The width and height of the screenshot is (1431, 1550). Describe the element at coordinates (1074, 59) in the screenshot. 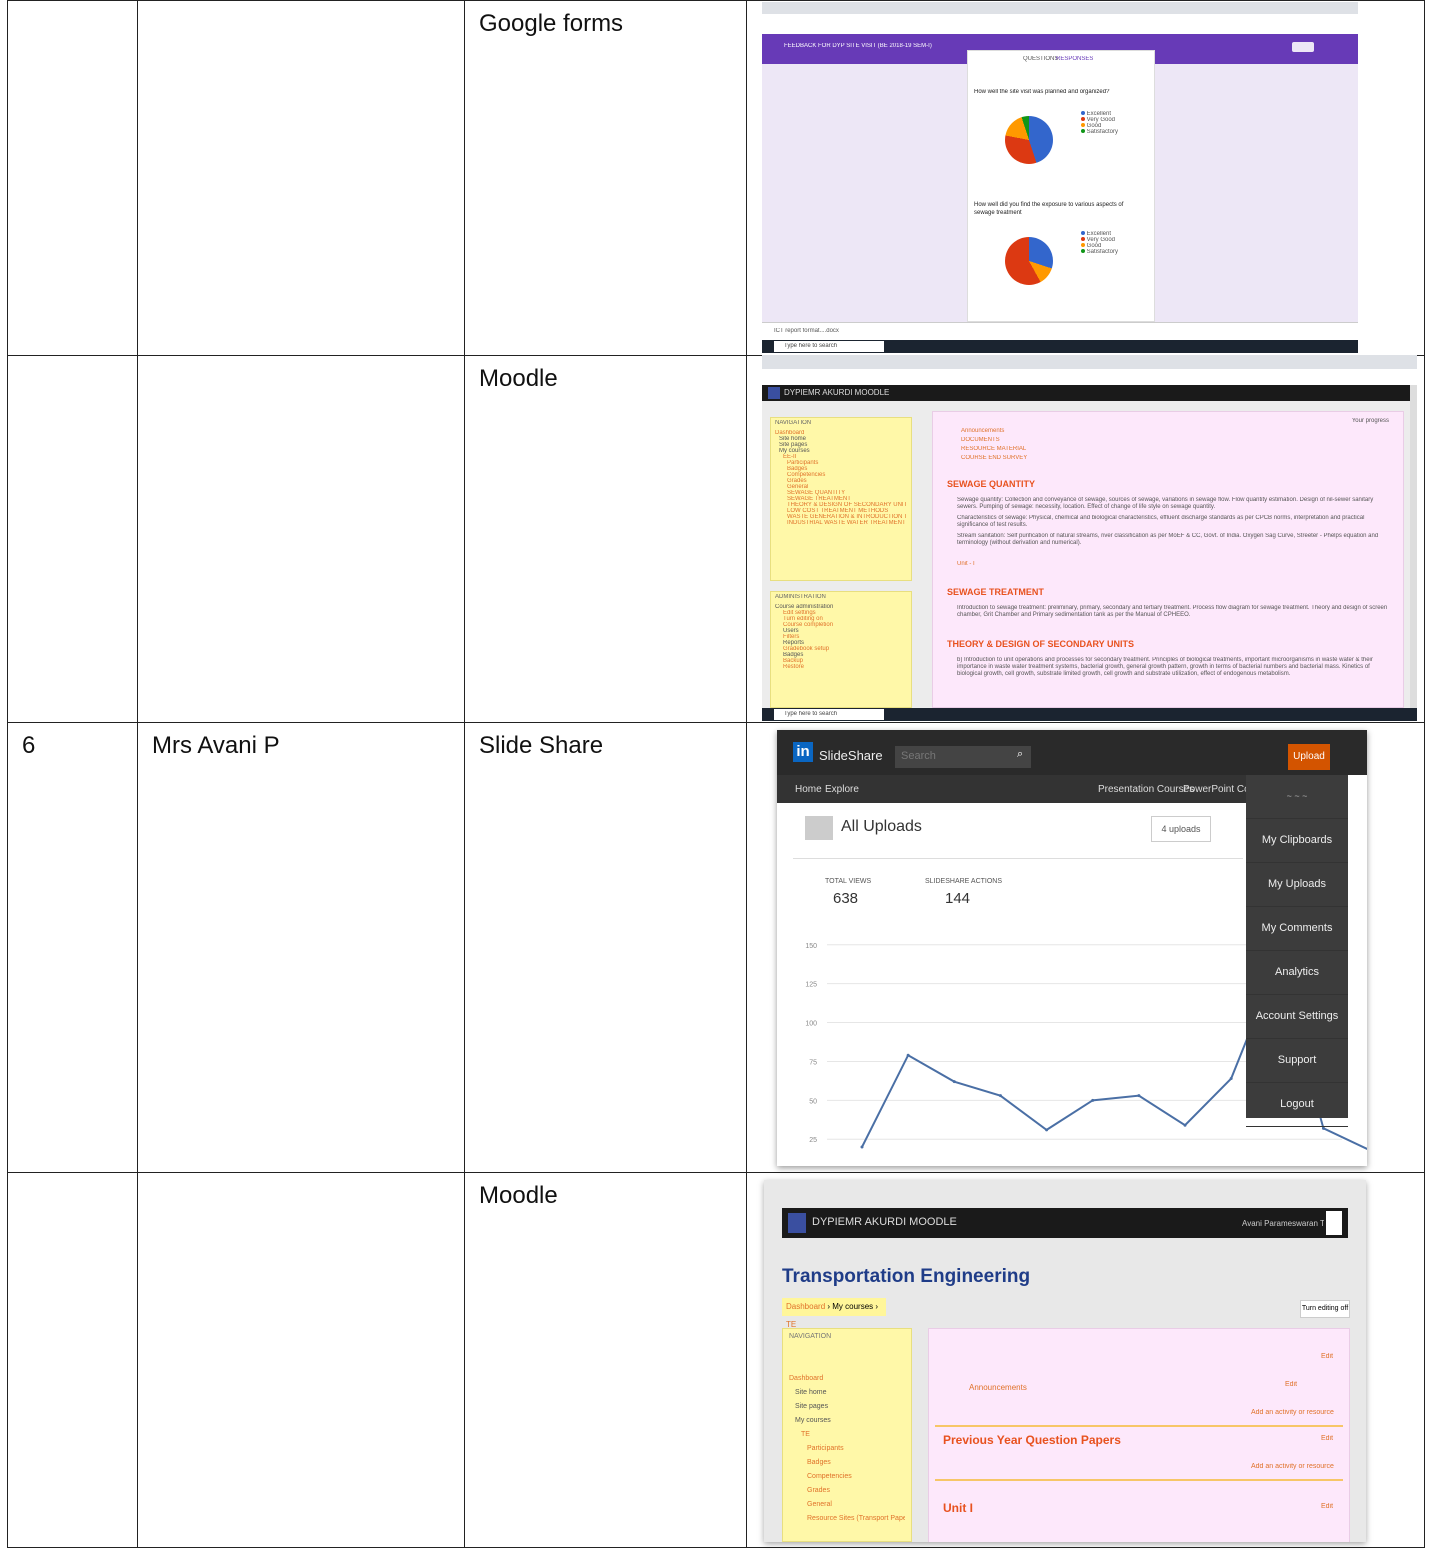

I see `tab-responses: RESPONSES` at that location.